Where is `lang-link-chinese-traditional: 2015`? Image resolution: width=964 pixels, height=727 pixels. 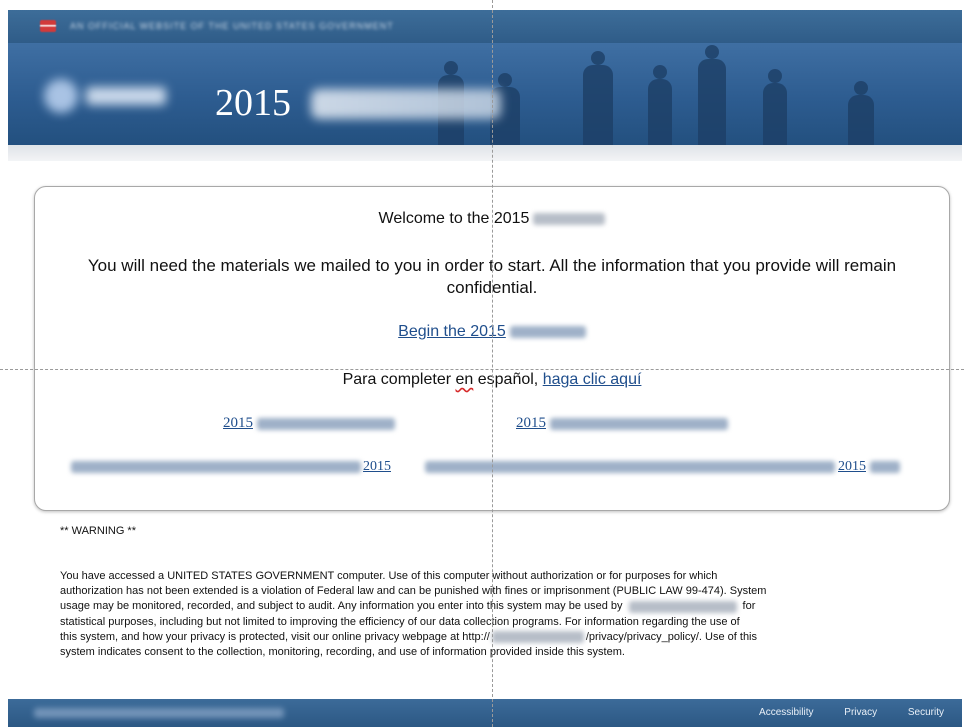 lang-link-chinese-traditional: 2015 is located at coordinates (622, 423).